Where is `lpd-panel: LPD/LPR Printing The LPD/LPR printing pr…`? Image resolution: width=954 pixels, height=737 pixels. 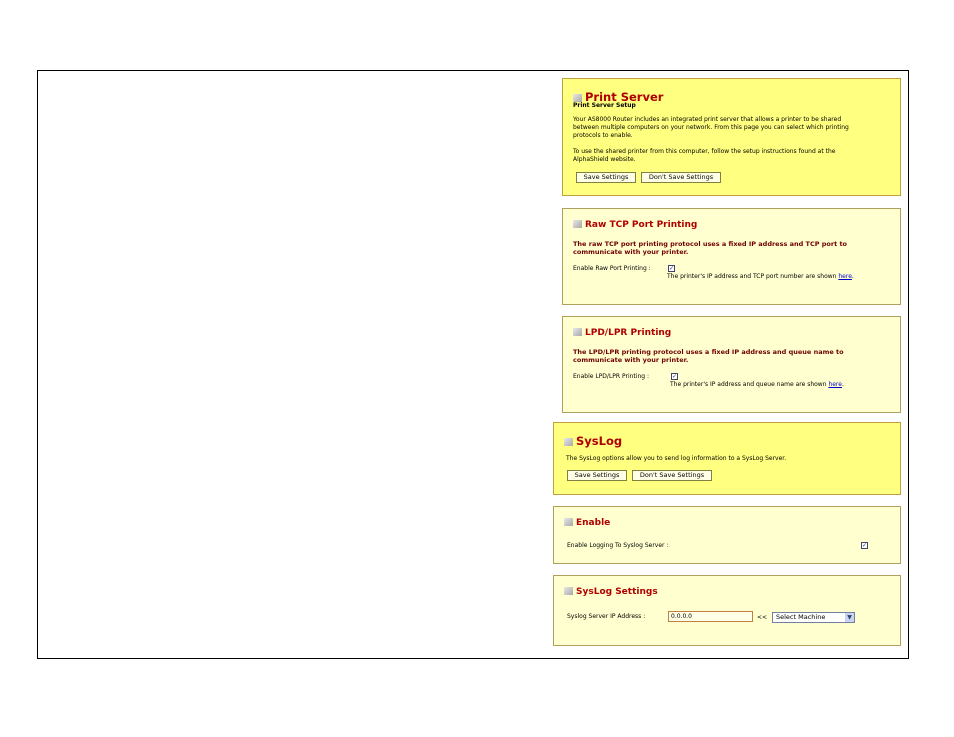 lpd-panel: LPD/LPR Printing The LPD/LPR printing pr… is located at coordinates (731, 364).